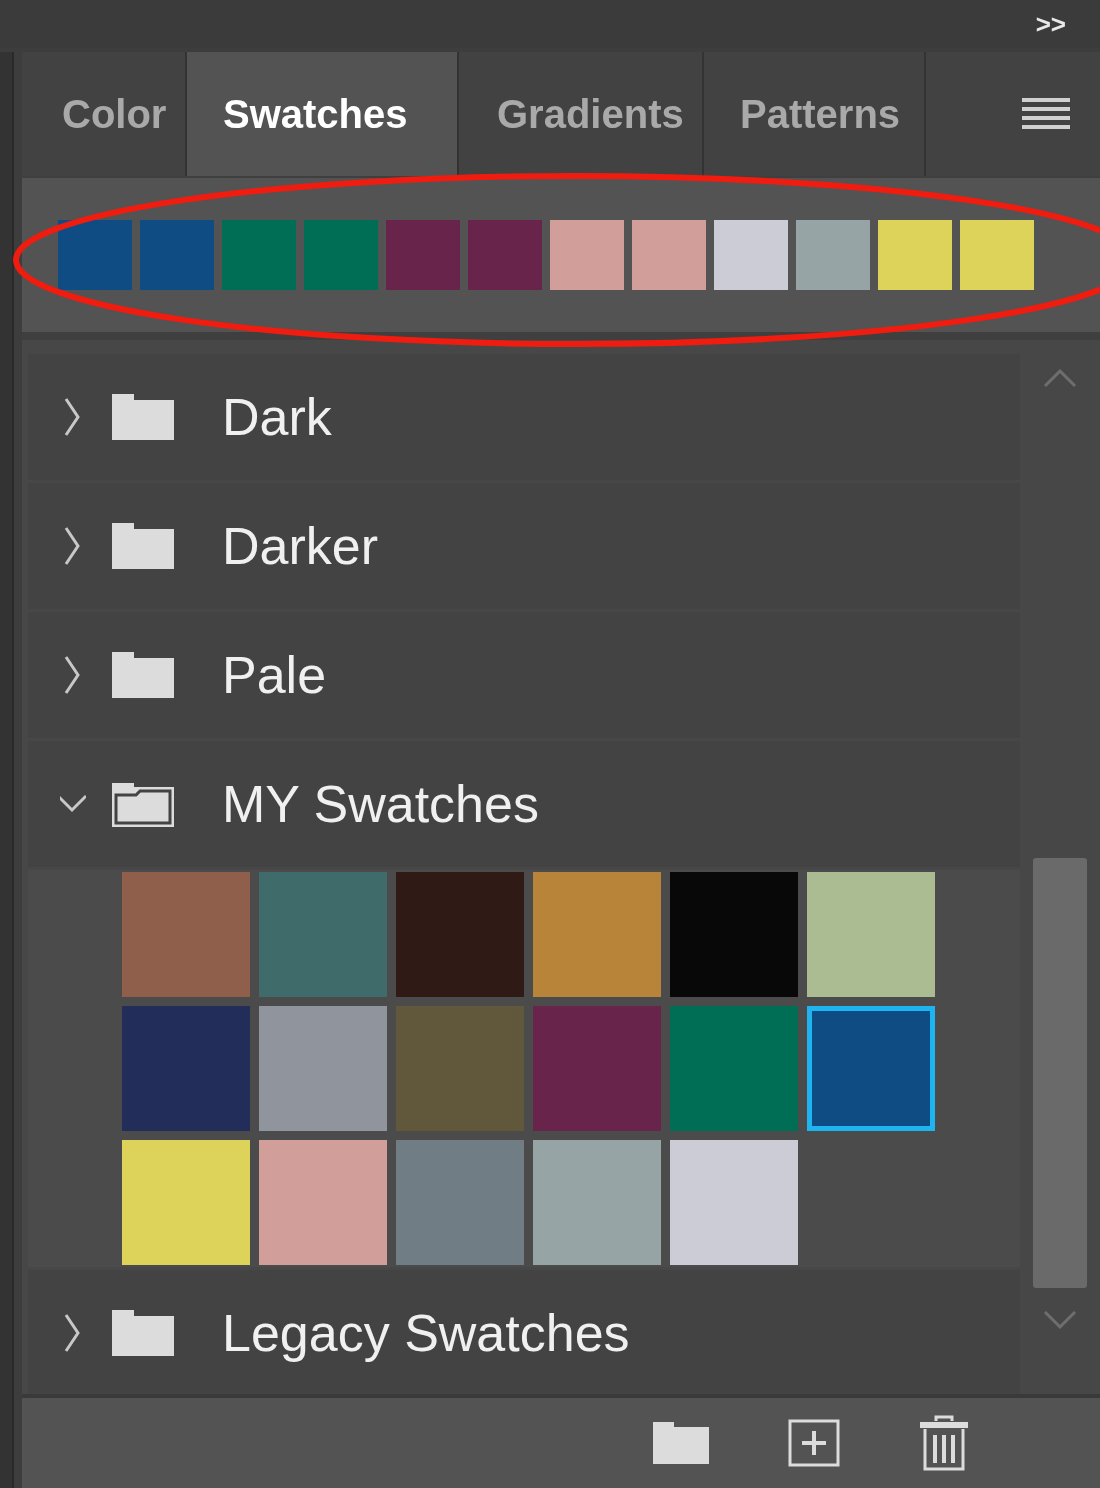  I want to click on new-folder-icon, so click(681, 1443).